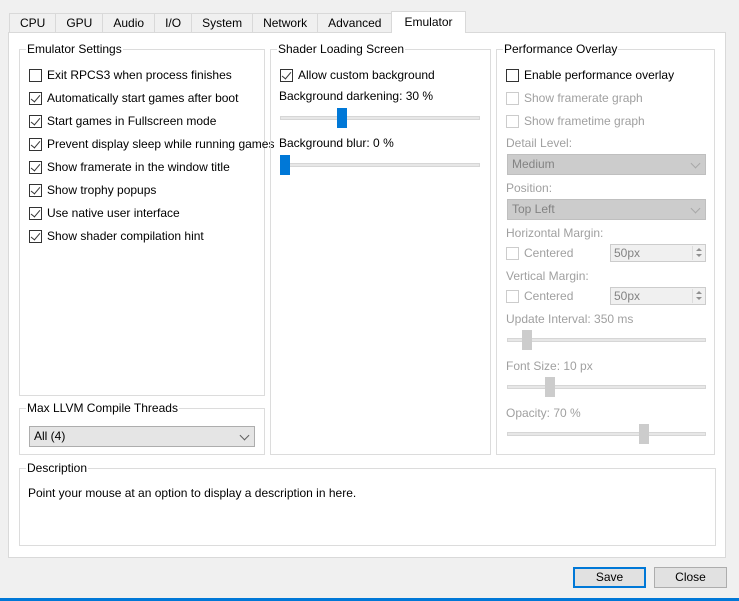 The height and width of the screenshot is (601, 739). I want to click on description-title: Description, so click(57, 468).